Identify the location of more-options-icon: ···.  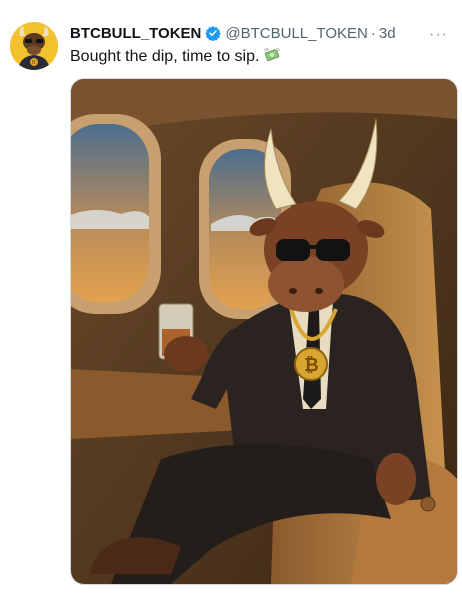
(438, 35).